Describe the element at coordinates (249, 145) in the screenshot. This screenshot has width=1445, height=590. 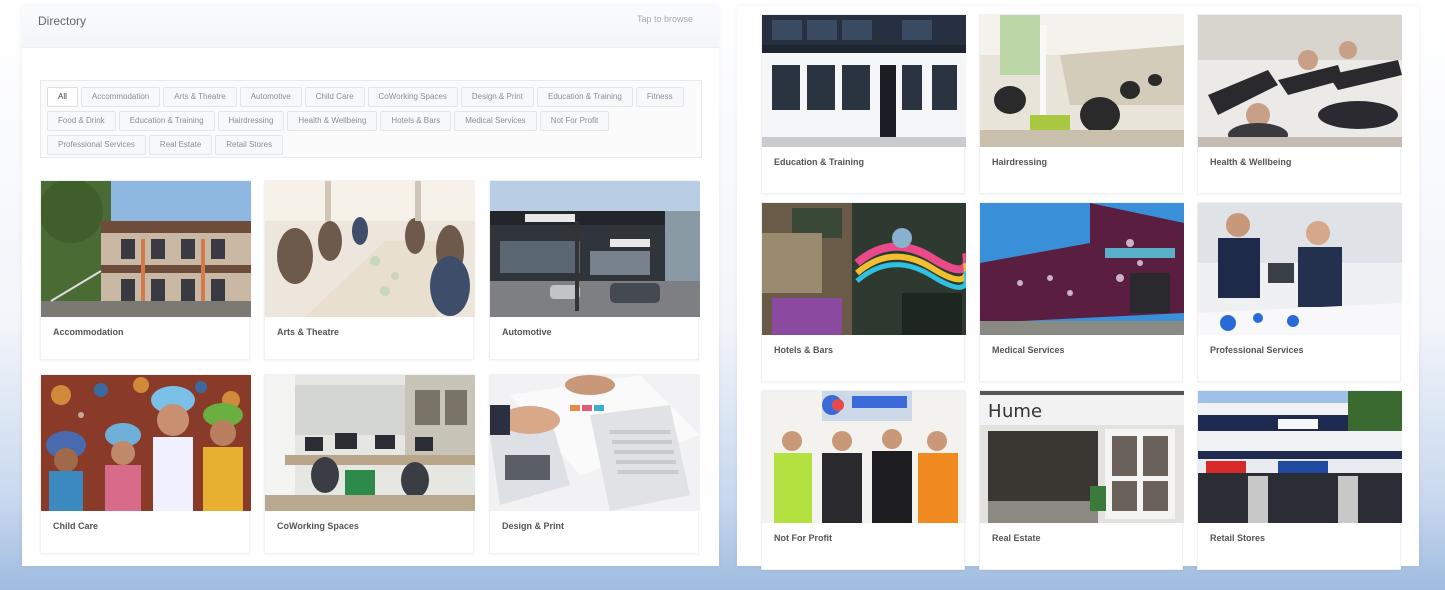
I see `filter-chip: Retail Stores` at that location.